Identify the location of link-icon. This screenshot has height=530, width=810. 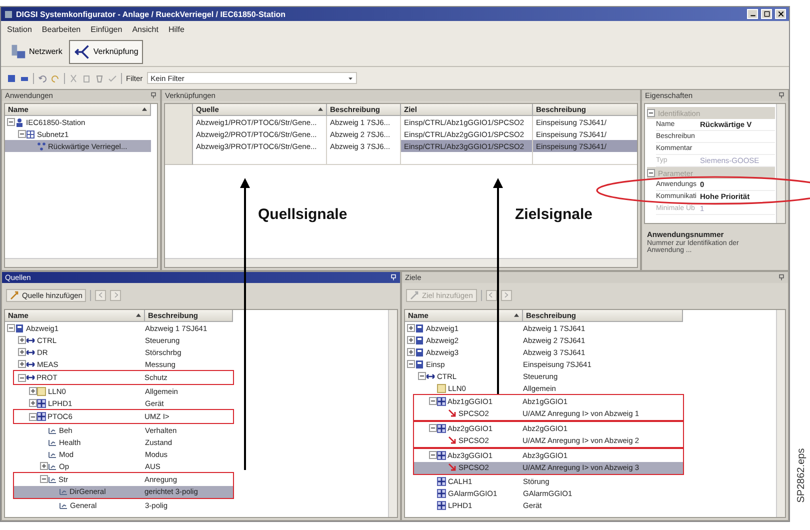
(82, 52).